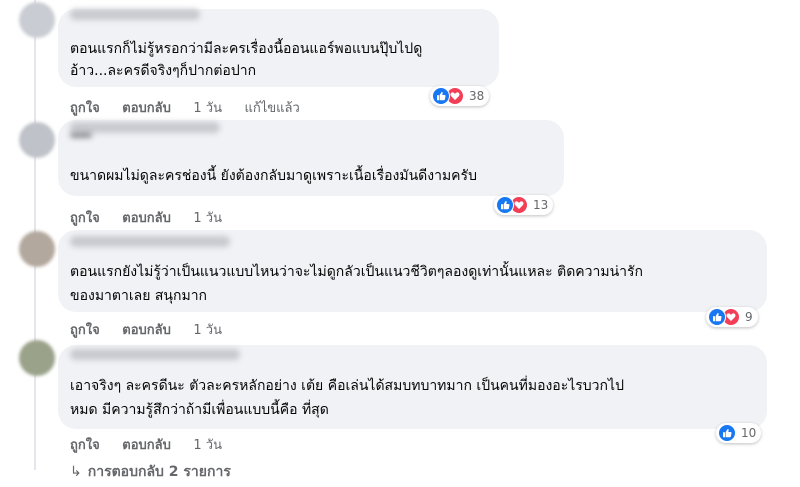 This screenshot has height=487, width=800. Describe the element at coordinates (541, 205) in the screenshot. I see `reaction-count: 13` at that location.